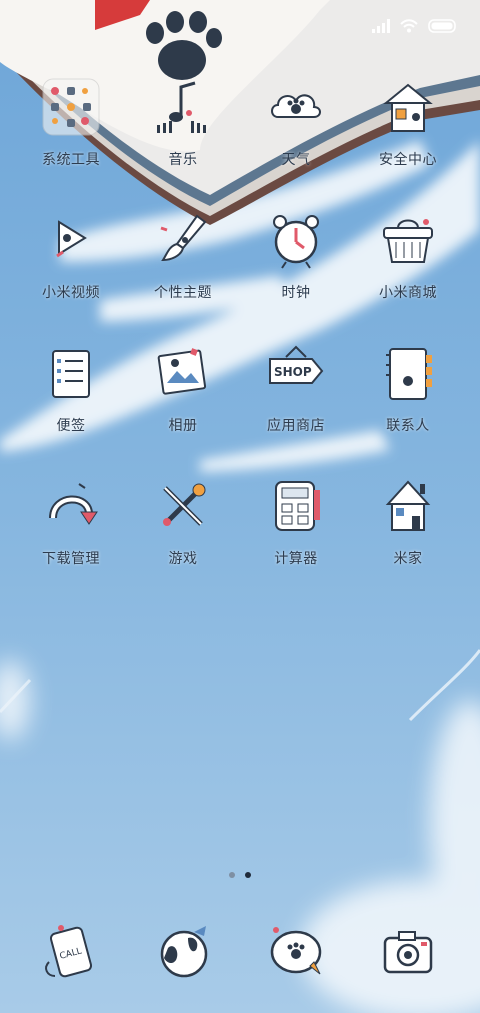 Image resolution: width=480 pixels, height=1013 pixels. I want to click on signal-icon, so click(381, 26).